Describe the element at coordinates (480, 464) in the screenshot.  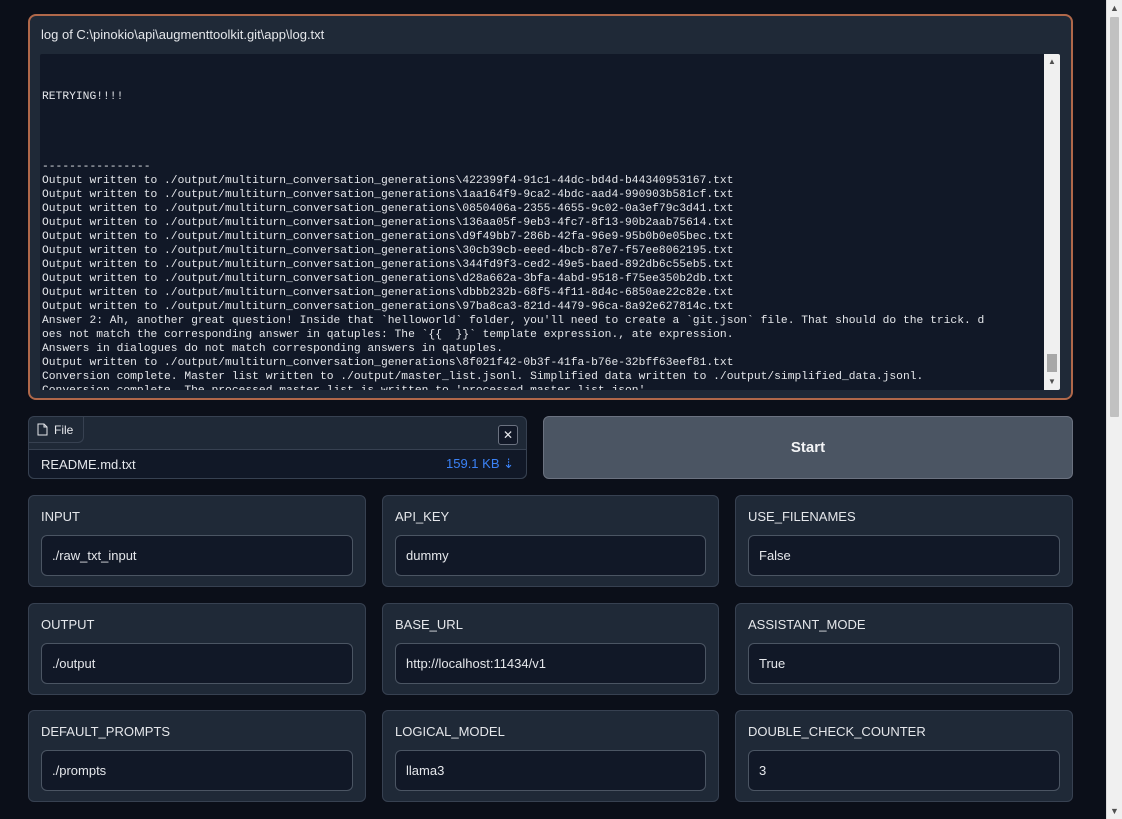
I see `file-download-link: 159.1 KB ⇣` at that location.